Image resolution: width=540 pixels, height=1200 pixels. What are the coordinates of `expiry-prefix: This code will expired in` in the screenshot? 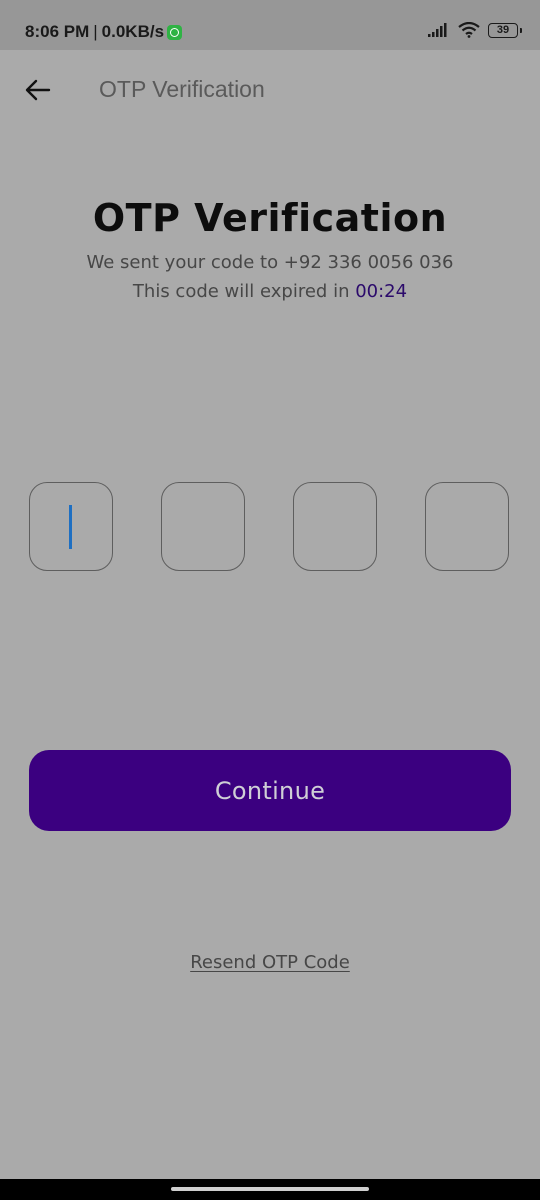 It's located at (244, 291).